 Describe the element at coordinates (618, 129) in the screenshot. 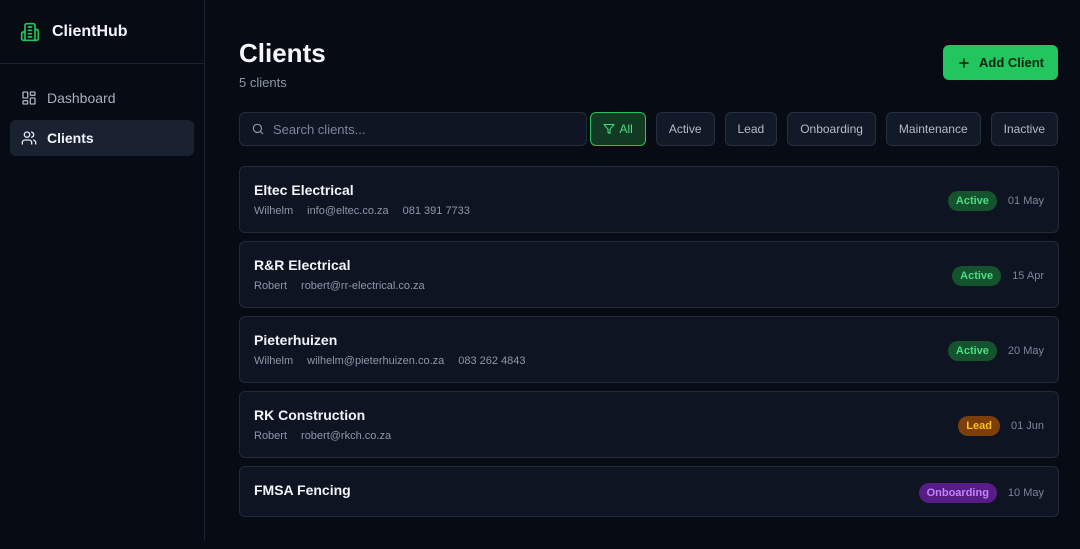

I see `filter-all: All` at that location.